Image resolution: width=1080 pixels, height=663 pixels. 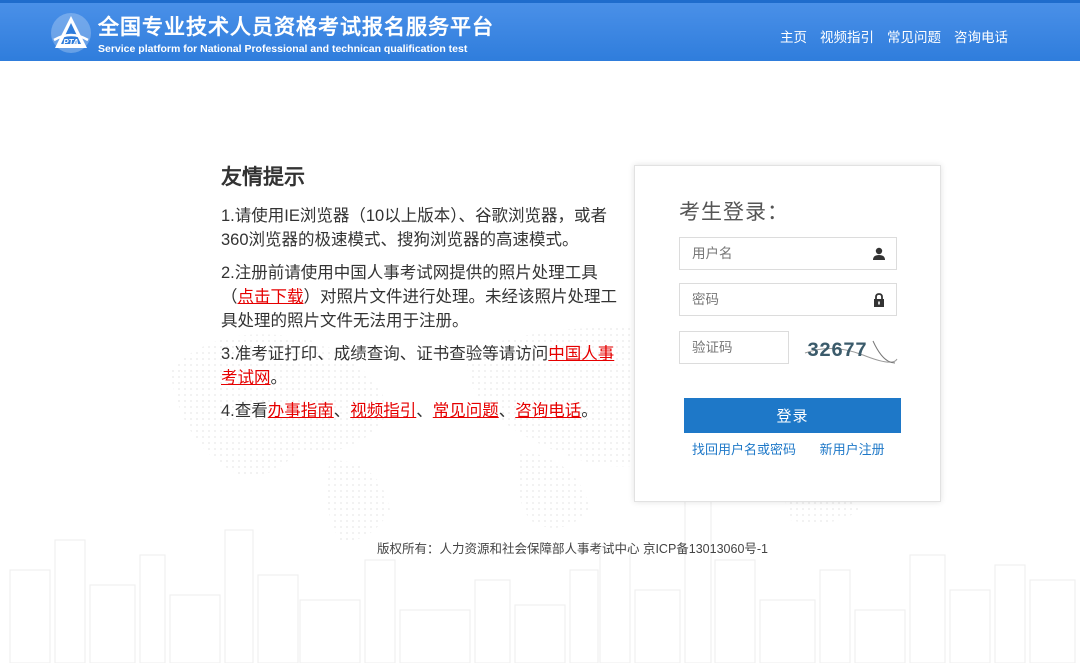 What do you see at coordinates (418, 366) in the screenshot?
I see `tip-item-3: 3.准考证打印、成绩查询、证书查验等请访问中国人事考试网。` at bounding box center [418, 366].